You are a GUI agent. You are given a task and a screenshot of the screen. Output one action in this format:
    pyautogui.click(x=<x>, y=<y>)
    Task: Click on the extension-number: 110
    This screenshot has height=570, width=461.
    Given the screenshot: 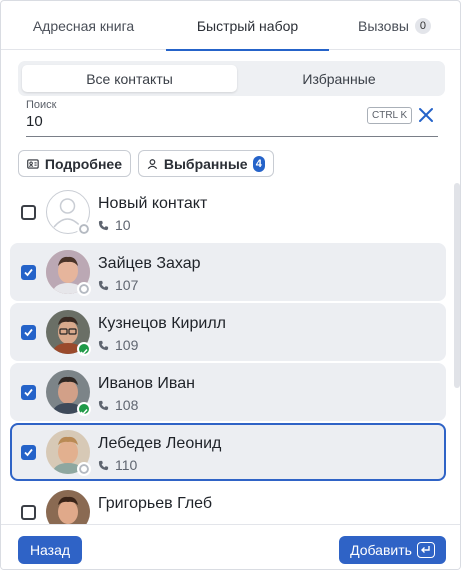 What is the action you would take?
    pyautogui.click(x=126, y=465)
    